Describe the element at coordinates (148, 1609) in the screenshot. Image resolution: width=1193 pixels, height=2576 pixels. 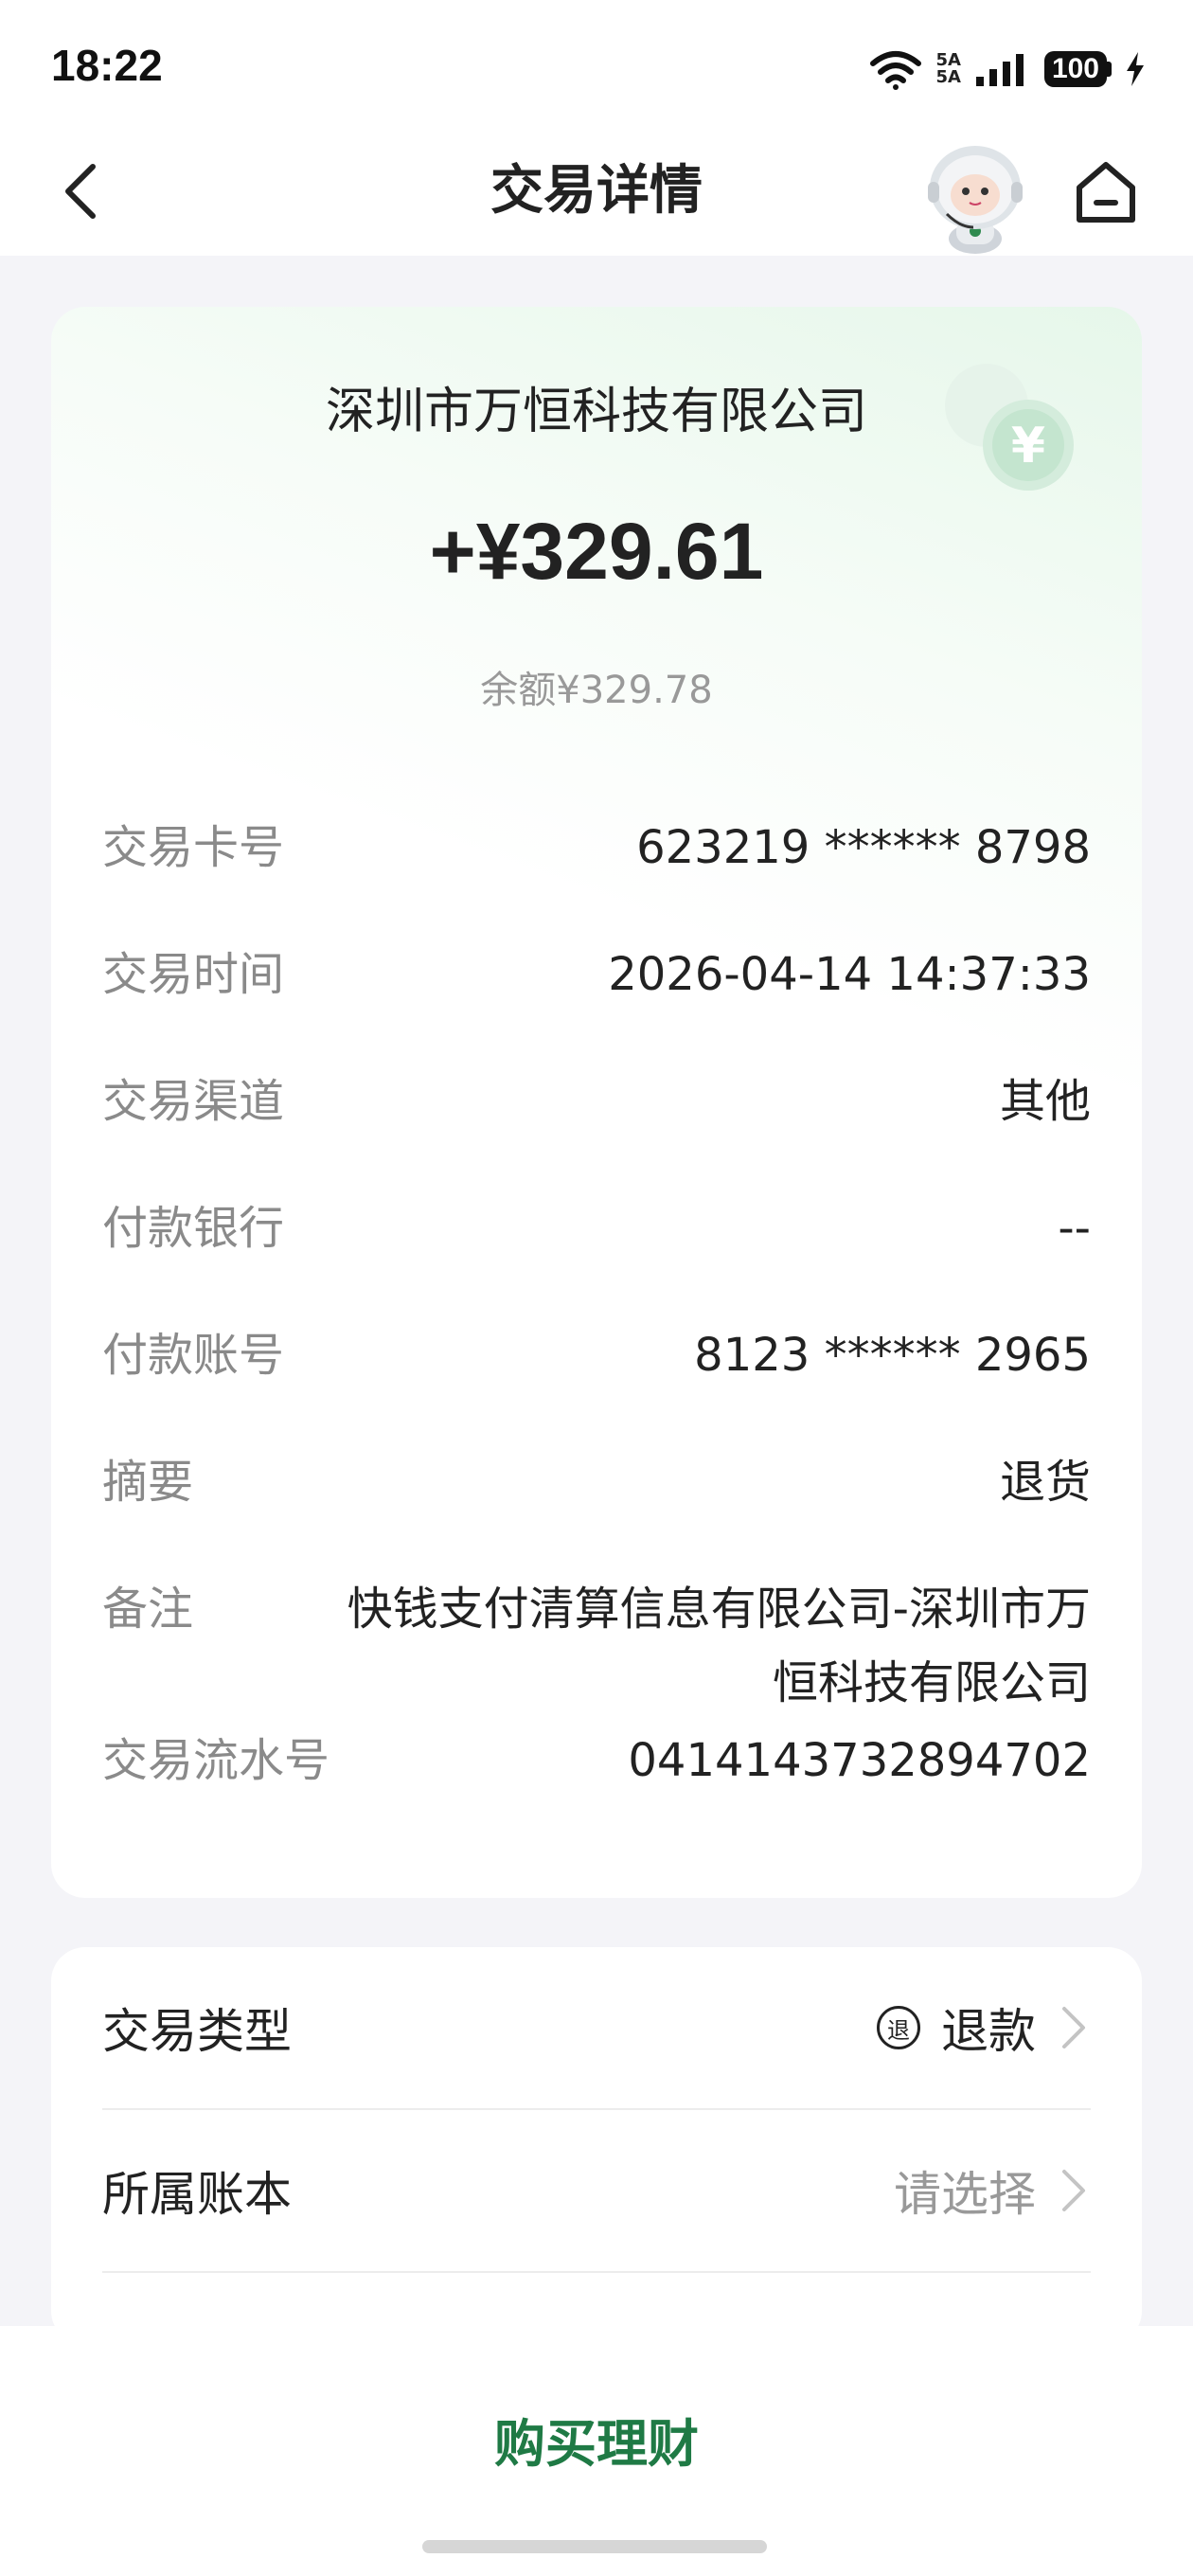
I see `row-label: 备注` at that location.